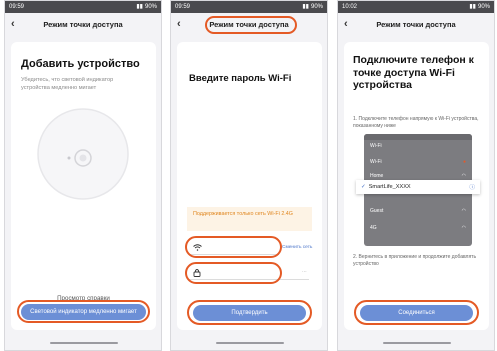 This screenshot has width=497, height=351. I want to click on wifi-row: Guest ◠, so click(418, 211).